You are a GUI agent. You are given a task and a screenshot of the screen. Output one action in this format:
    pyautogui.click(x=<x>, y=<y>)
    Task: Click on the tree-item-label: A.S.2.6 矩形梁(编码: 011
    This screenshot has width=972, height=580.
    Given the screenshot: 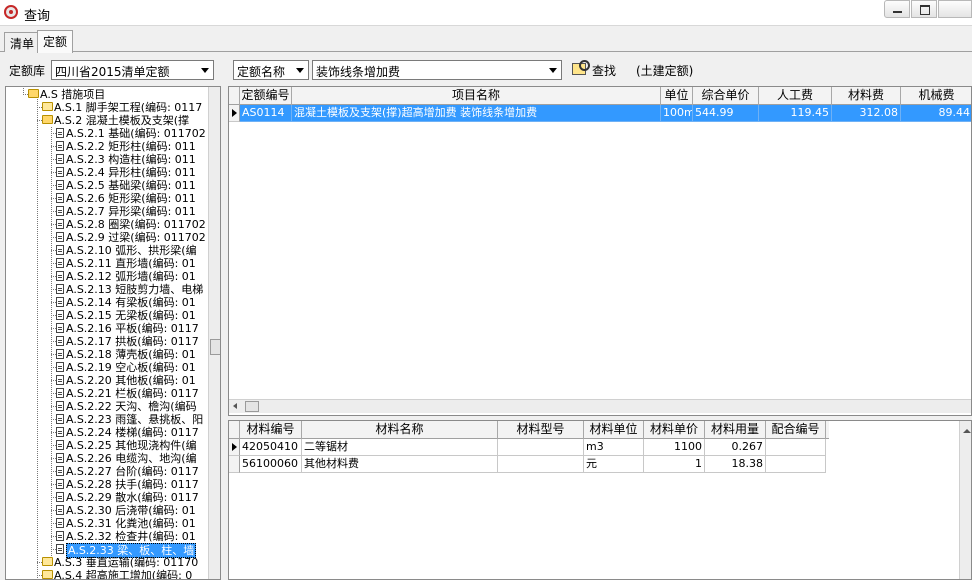 What is the action you would take?
    pyautogui.click(x=131, y=198)
    